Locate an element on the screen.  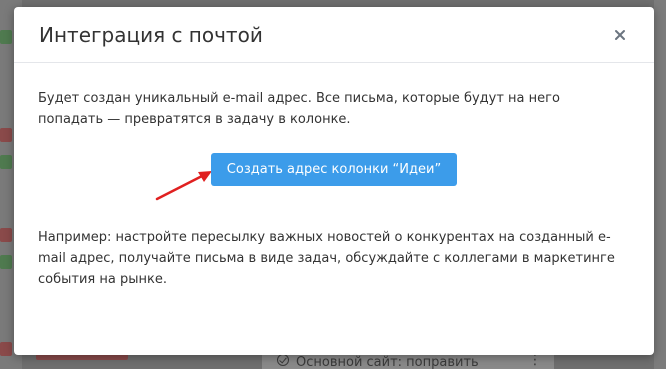
close-button is located at coordinates (620, 35).